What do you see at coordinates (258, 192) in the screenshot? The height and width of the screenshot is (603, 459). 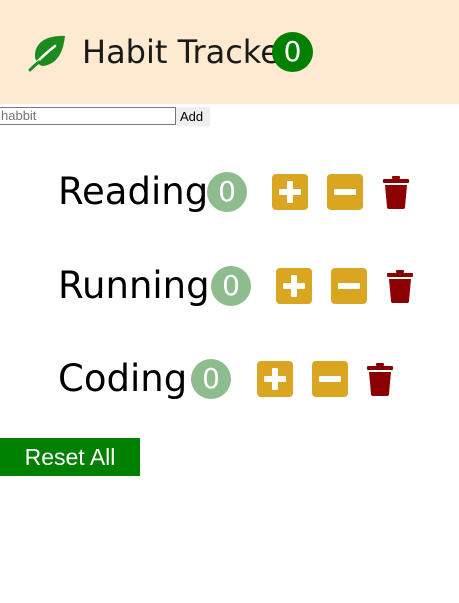 I see `habit-row: Reading 0` at bounding box center [258, 192].